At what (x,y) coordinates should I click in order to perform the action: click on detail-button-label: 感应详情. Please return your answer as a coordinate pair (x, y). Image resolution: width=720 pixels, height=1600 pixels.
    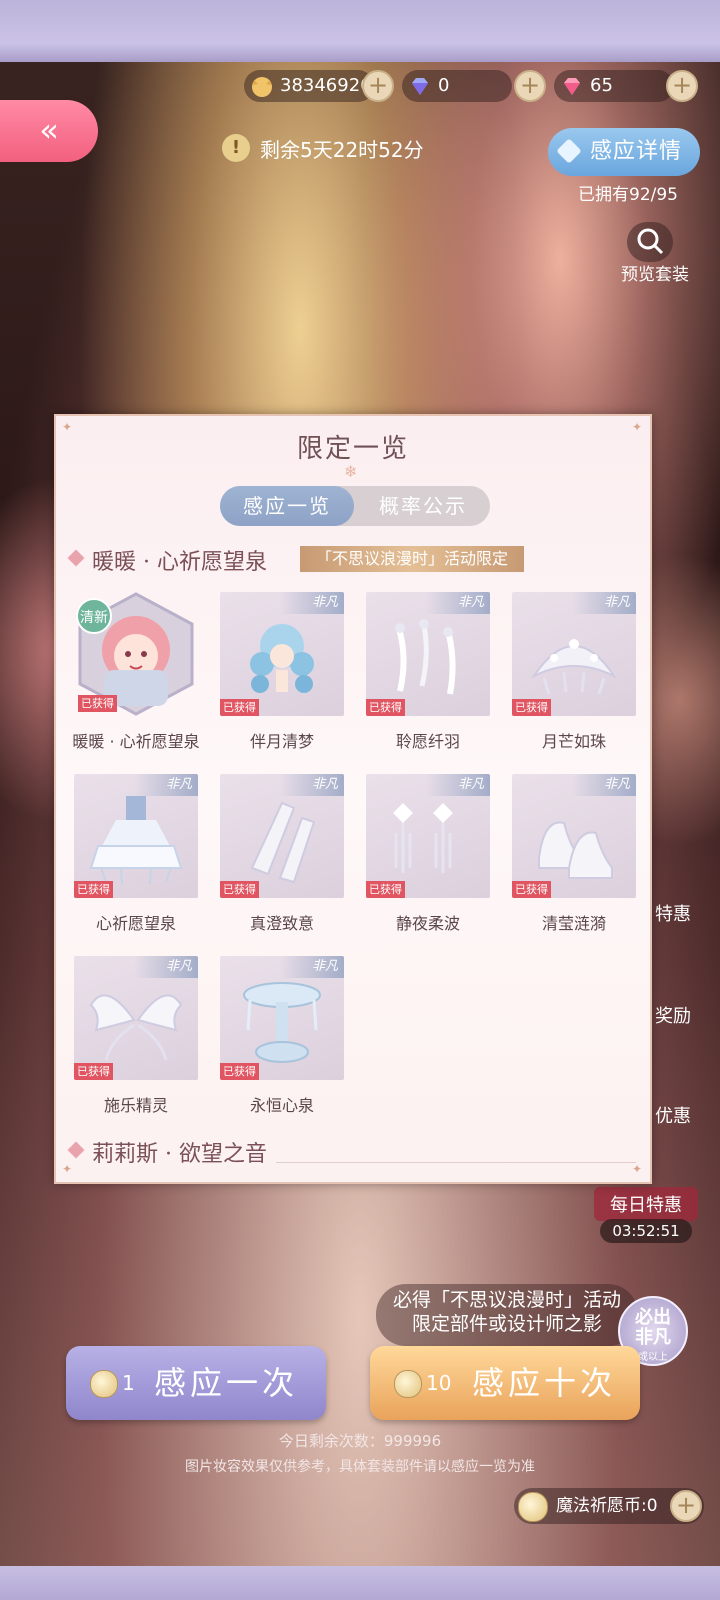
    Looking at the image, I should click on (636, 151).